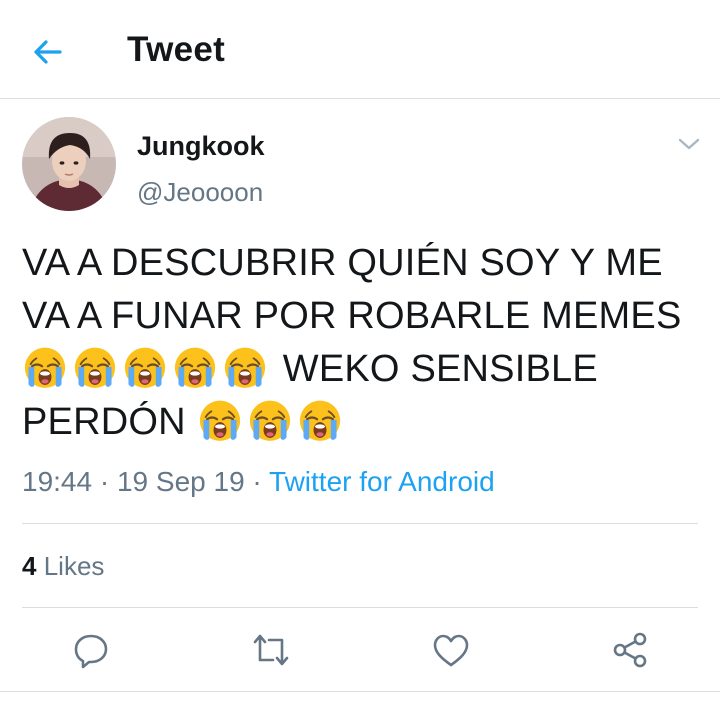 Image resolution: width=720 pixels, height=703 pixels. Describe the element at coordinates (367, 422) in the screenshot. I see `tweet-text-line: PERDÓN` at that location.